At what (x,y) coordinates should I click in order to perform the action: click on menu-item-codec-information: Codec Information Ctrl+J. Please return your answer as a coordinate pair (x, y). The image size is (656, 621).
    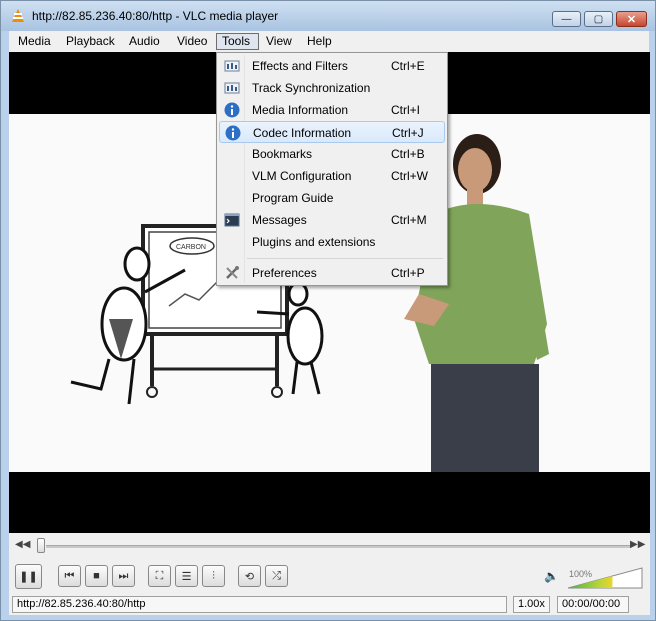
    Looking at the image, I should click on (332, 132).